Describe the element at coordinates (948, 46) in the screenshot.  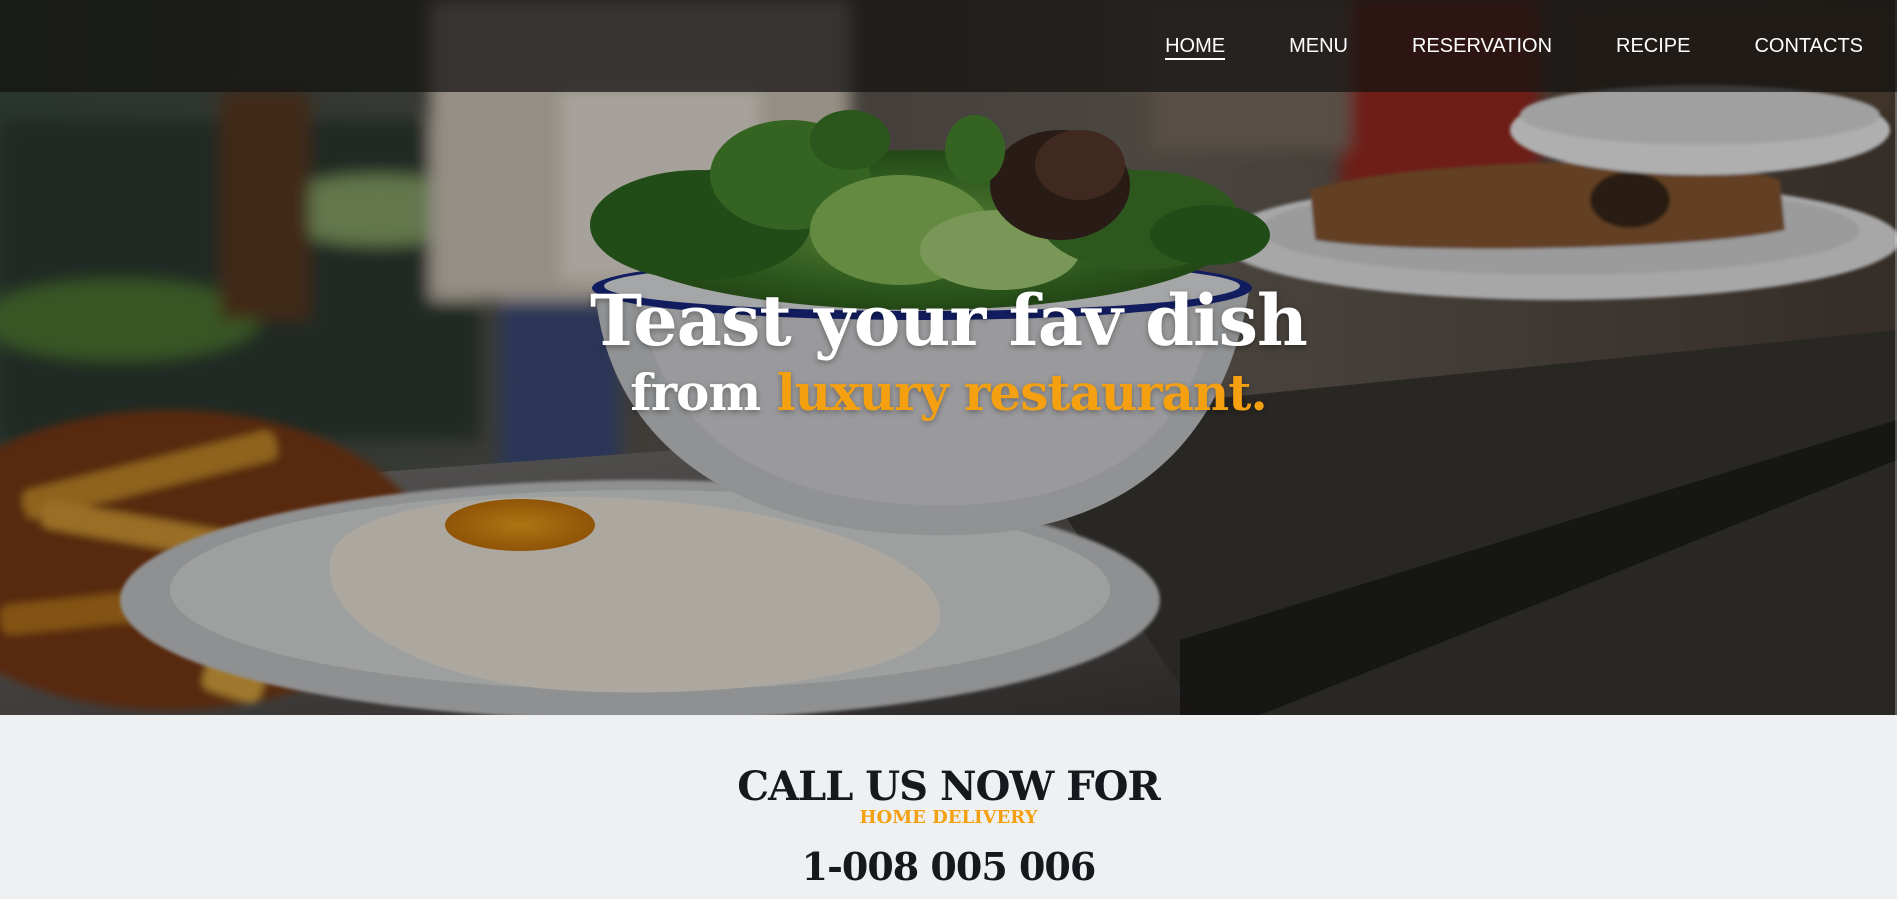
I see `top-navbar: HOME MENU RESERVATION RECIPE CONTACTS` at that location.